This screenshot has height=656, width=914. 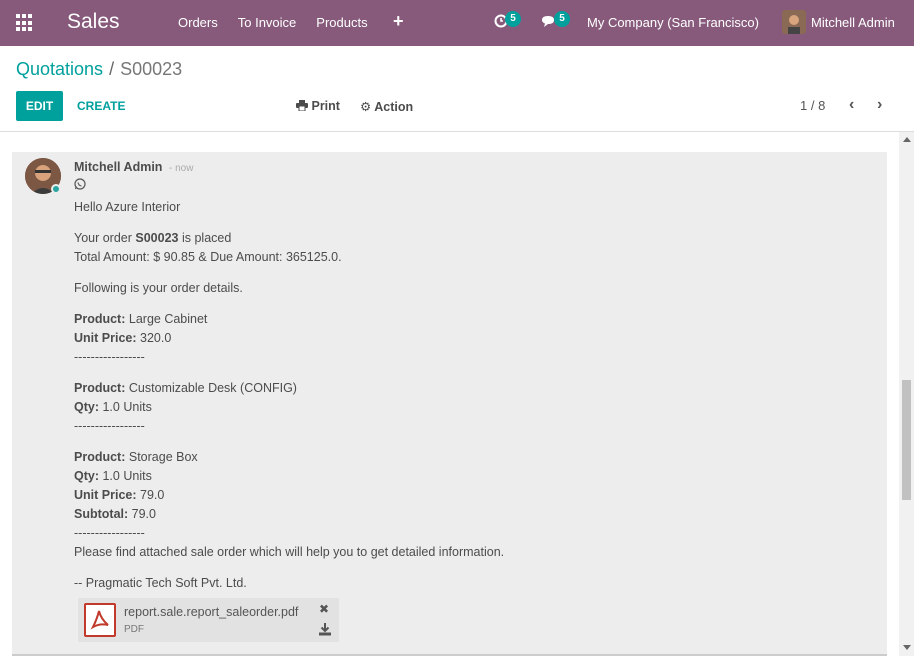 I want to click on item-2-product: Product: Customizable Desk (CONFIG), so click(x=185, y=388).